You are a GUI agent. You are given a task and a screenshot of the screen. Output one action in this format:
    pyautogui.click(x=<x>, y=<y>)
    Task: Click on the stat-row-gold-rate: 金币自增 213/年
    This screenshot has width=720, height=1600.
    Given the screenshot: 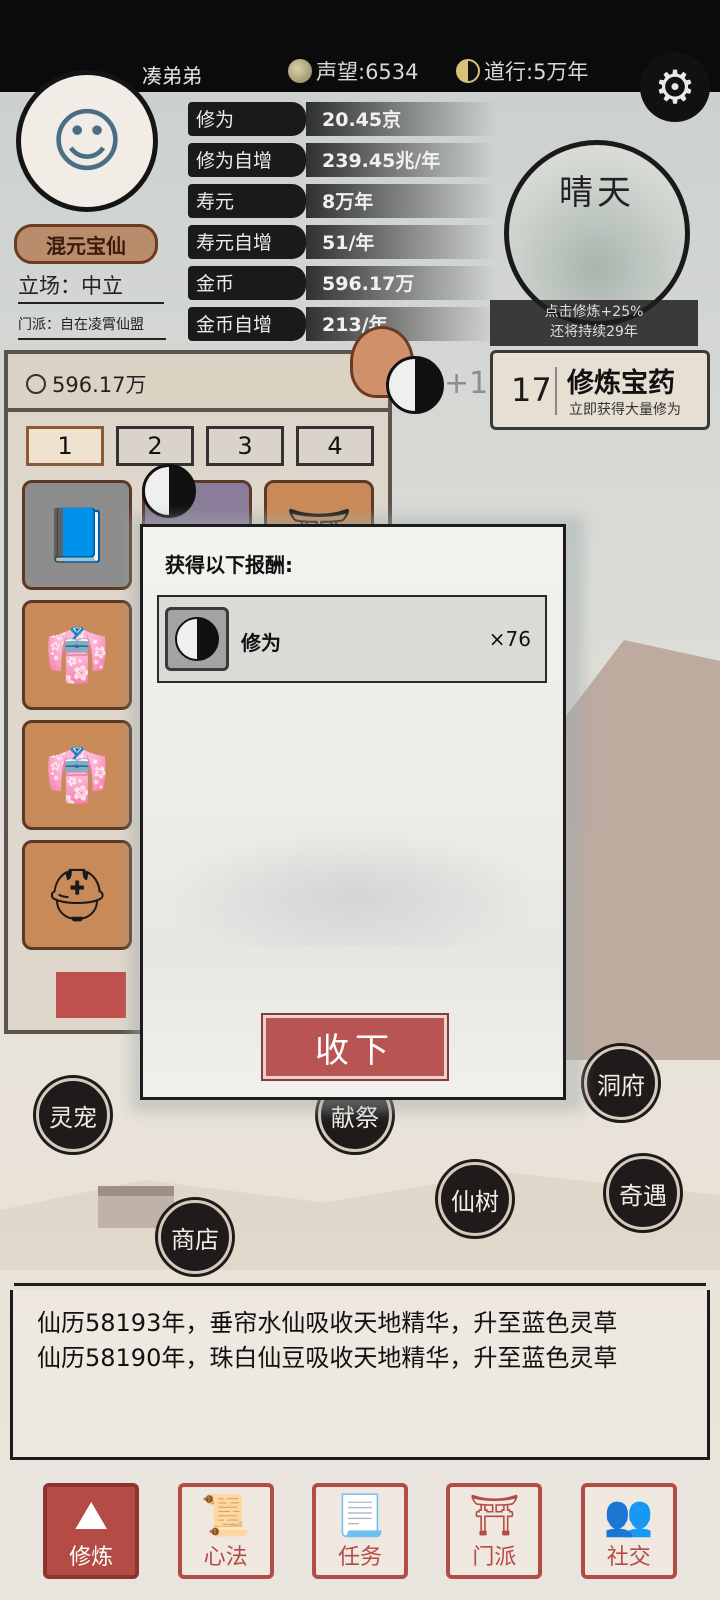 What is the action you would take?
    pyautogui.click(x=342, y=323)
    